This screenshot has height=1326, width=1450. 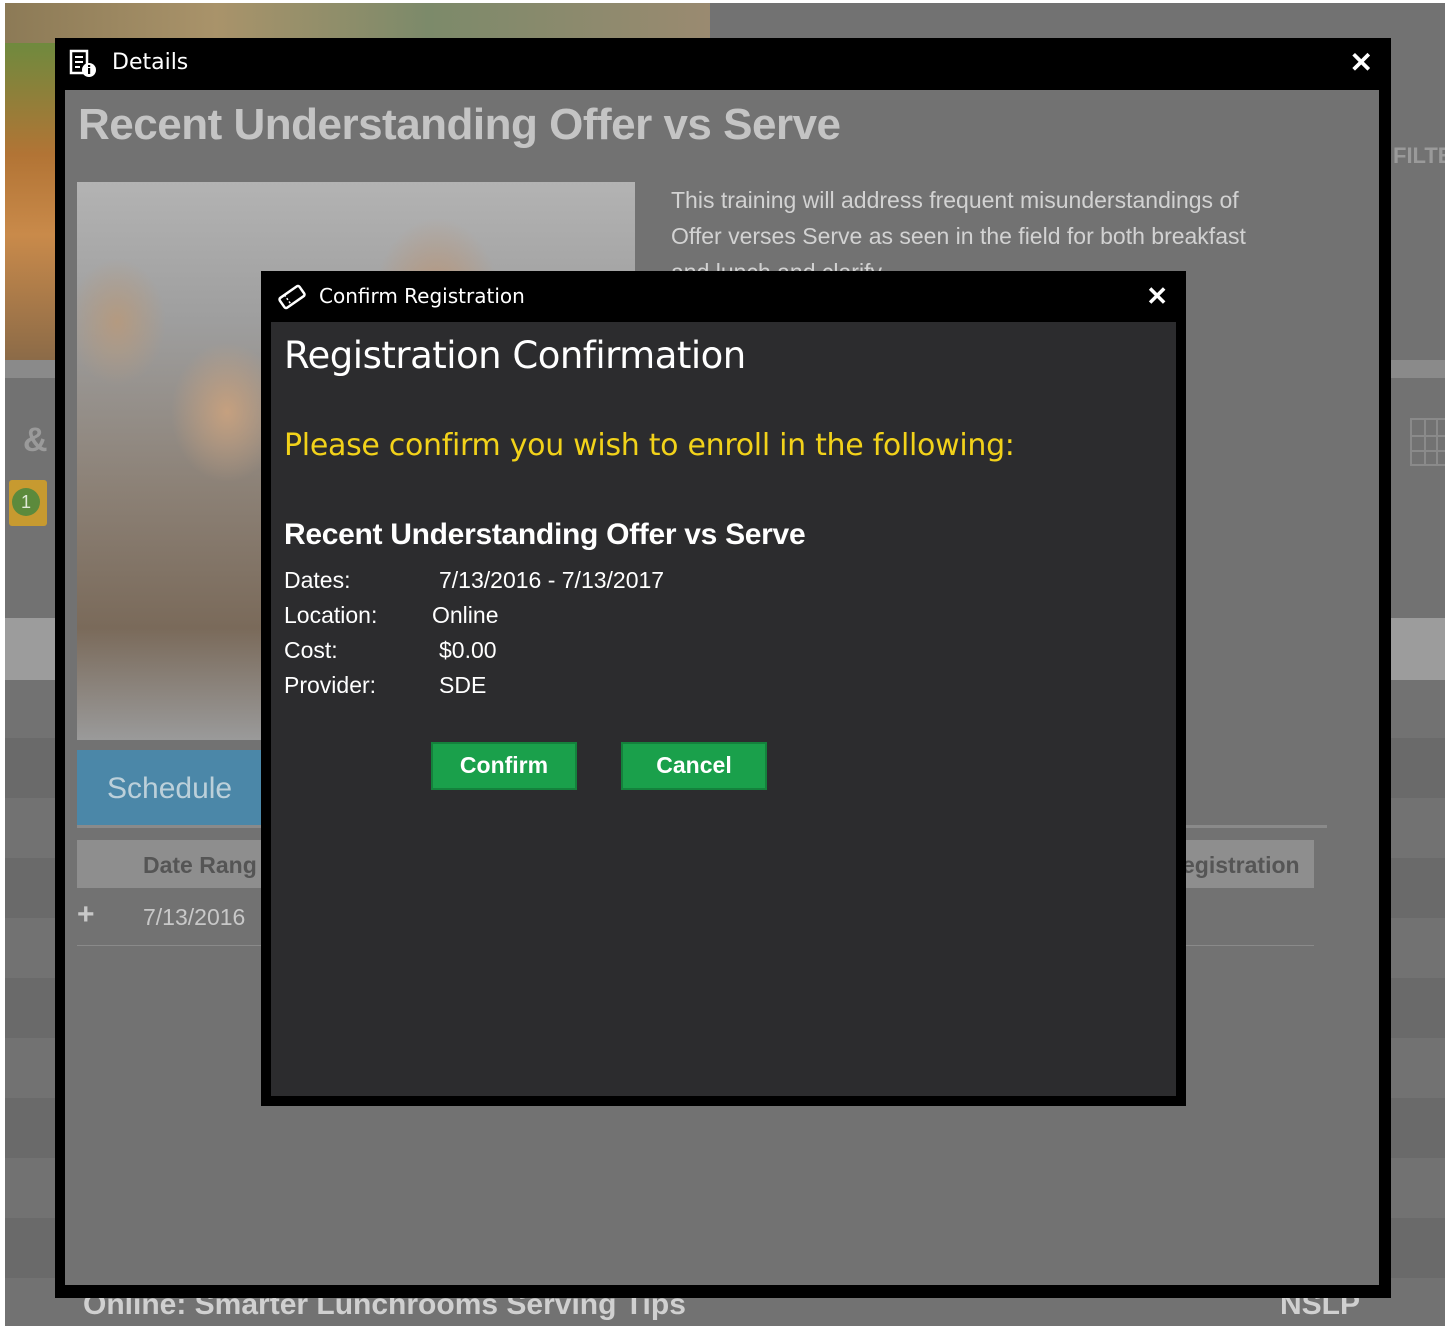 I want to click on cancel-button: Cancel, so click(x=694, y=766).